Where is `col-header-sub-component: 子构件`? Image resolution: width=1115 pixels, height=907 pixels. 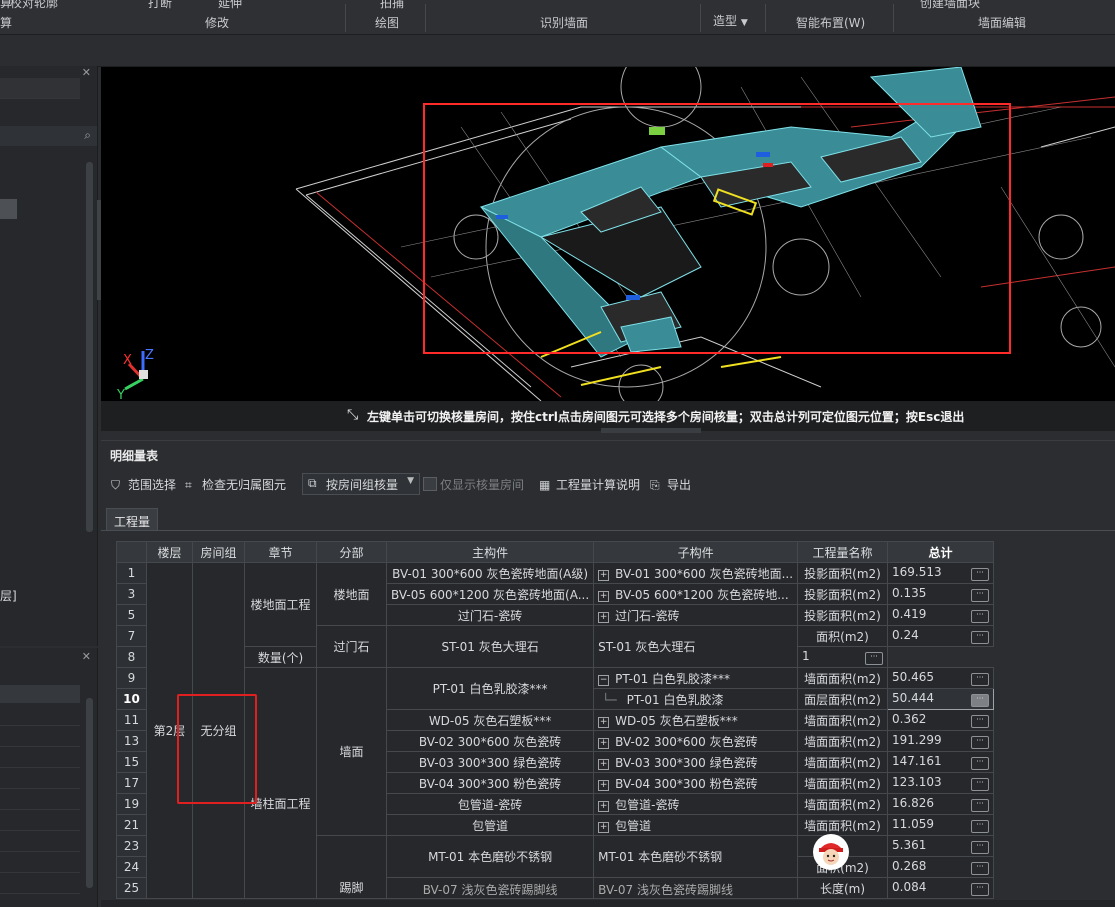 col-header-sub-component: 子构件 is located at coordinates (696, 552).